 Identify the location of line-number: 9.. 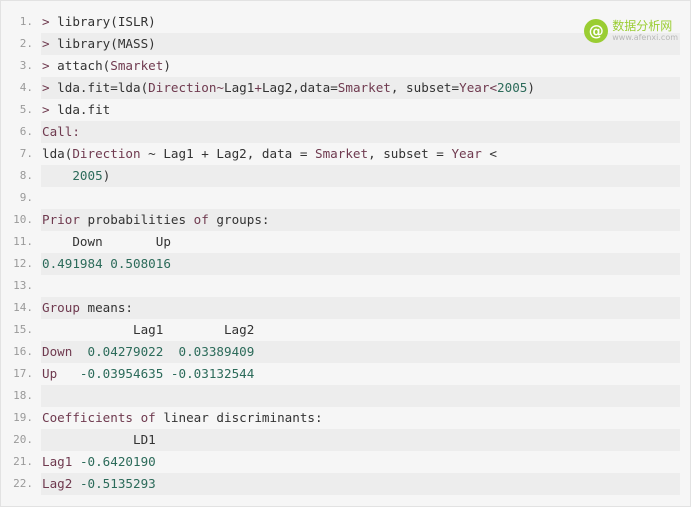
(26, 197).